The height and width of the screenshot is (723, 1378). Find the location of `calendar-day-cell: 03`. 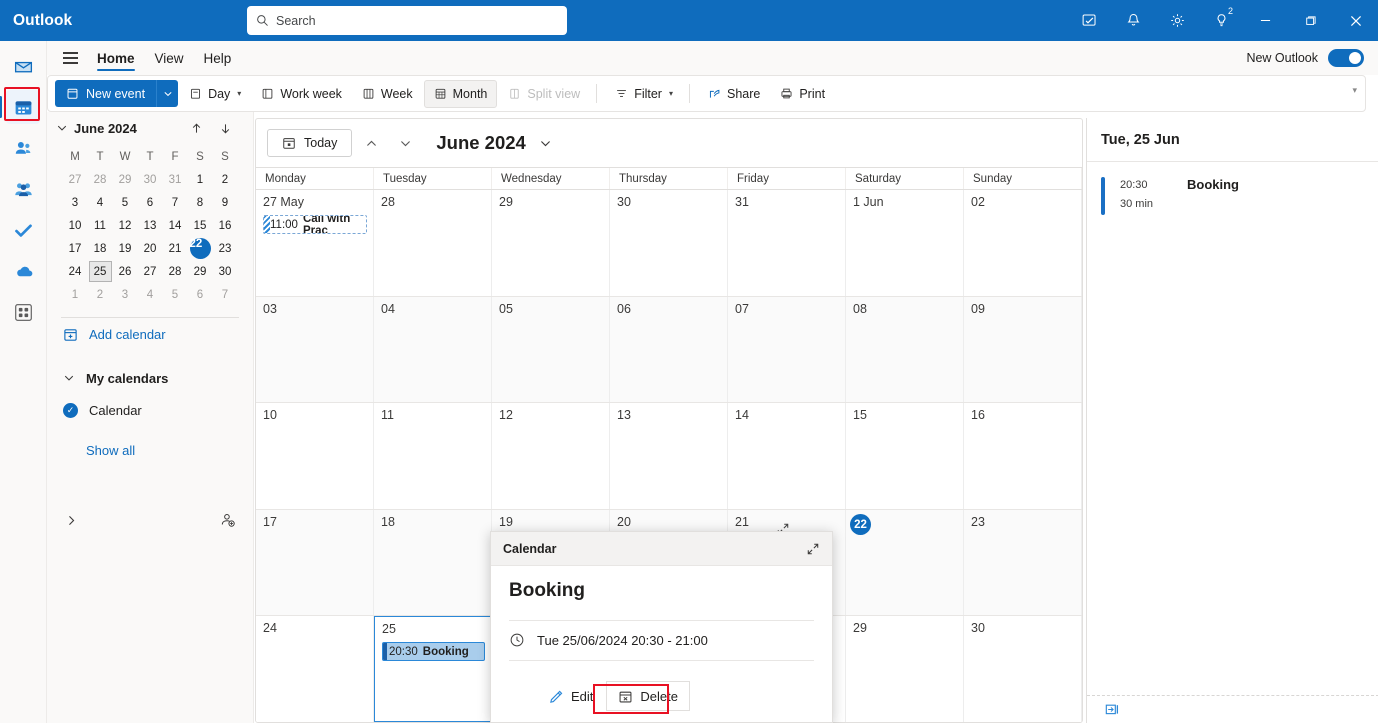

calendar-day-cell: 03 is located at coordinates (315, 349).